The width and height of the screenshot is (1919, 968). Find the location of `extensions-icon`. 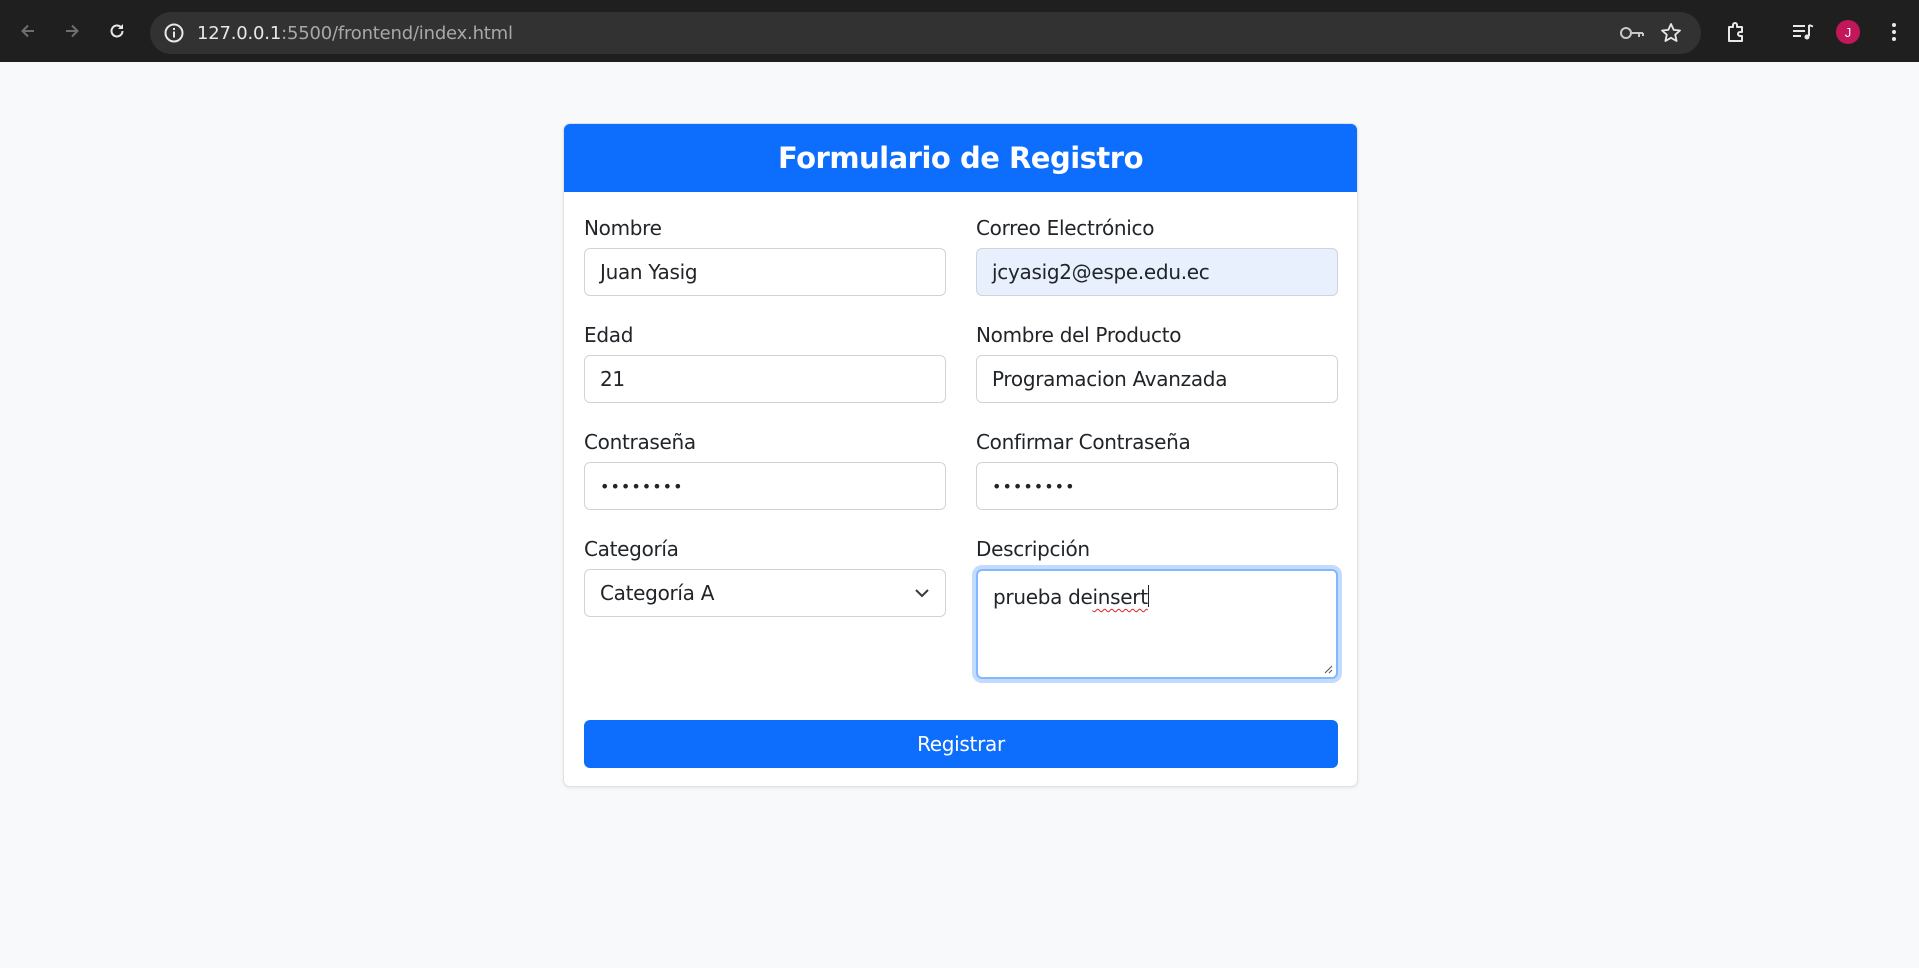

extensions-icon is located at coordinates (1737, 32).